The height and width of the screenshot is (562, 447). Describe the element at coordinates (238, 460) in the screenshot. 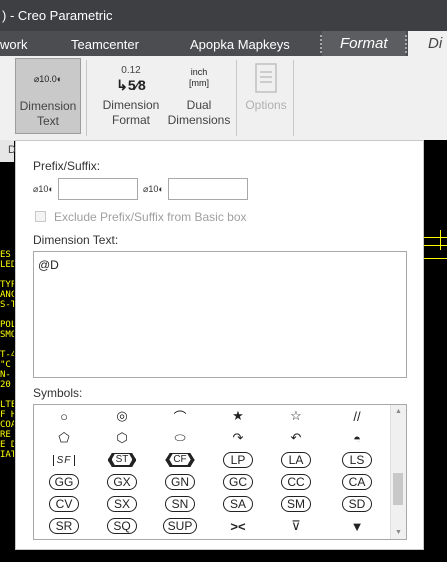

I see `symbol-lp: LP` at that location.